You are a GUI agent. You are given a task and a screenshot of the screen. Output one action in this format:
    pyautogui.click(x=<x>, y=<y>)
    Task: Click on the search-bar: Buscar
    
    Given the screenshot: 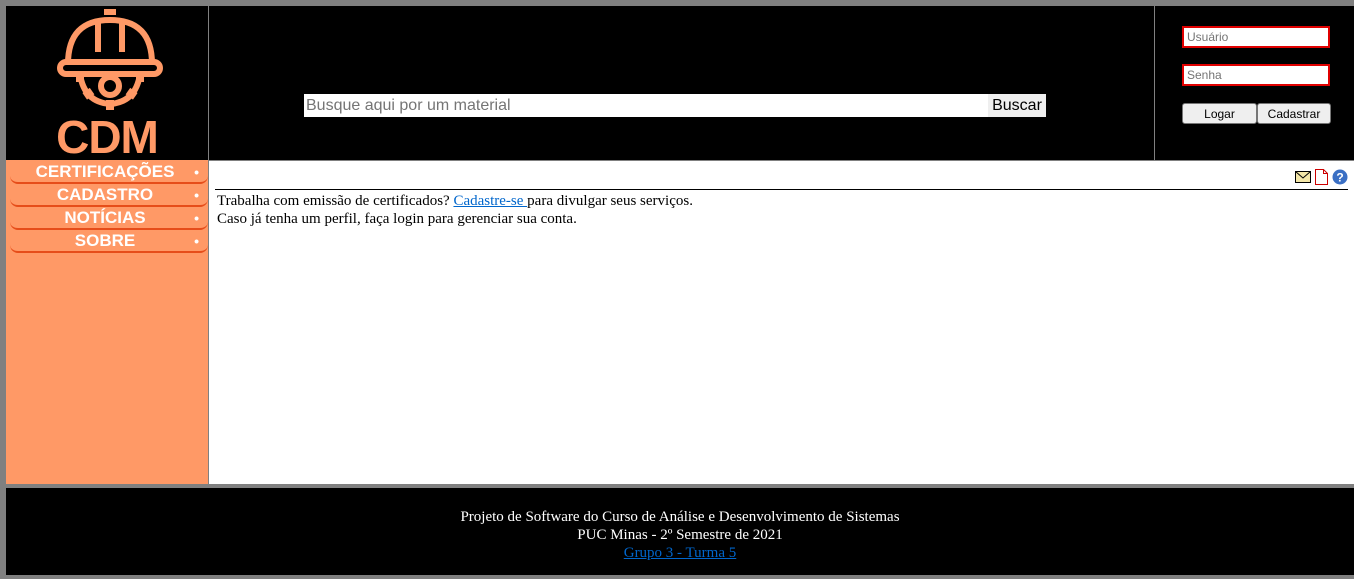 What is the action you would take?
    pyautogui.click(x=675, y=105)
    